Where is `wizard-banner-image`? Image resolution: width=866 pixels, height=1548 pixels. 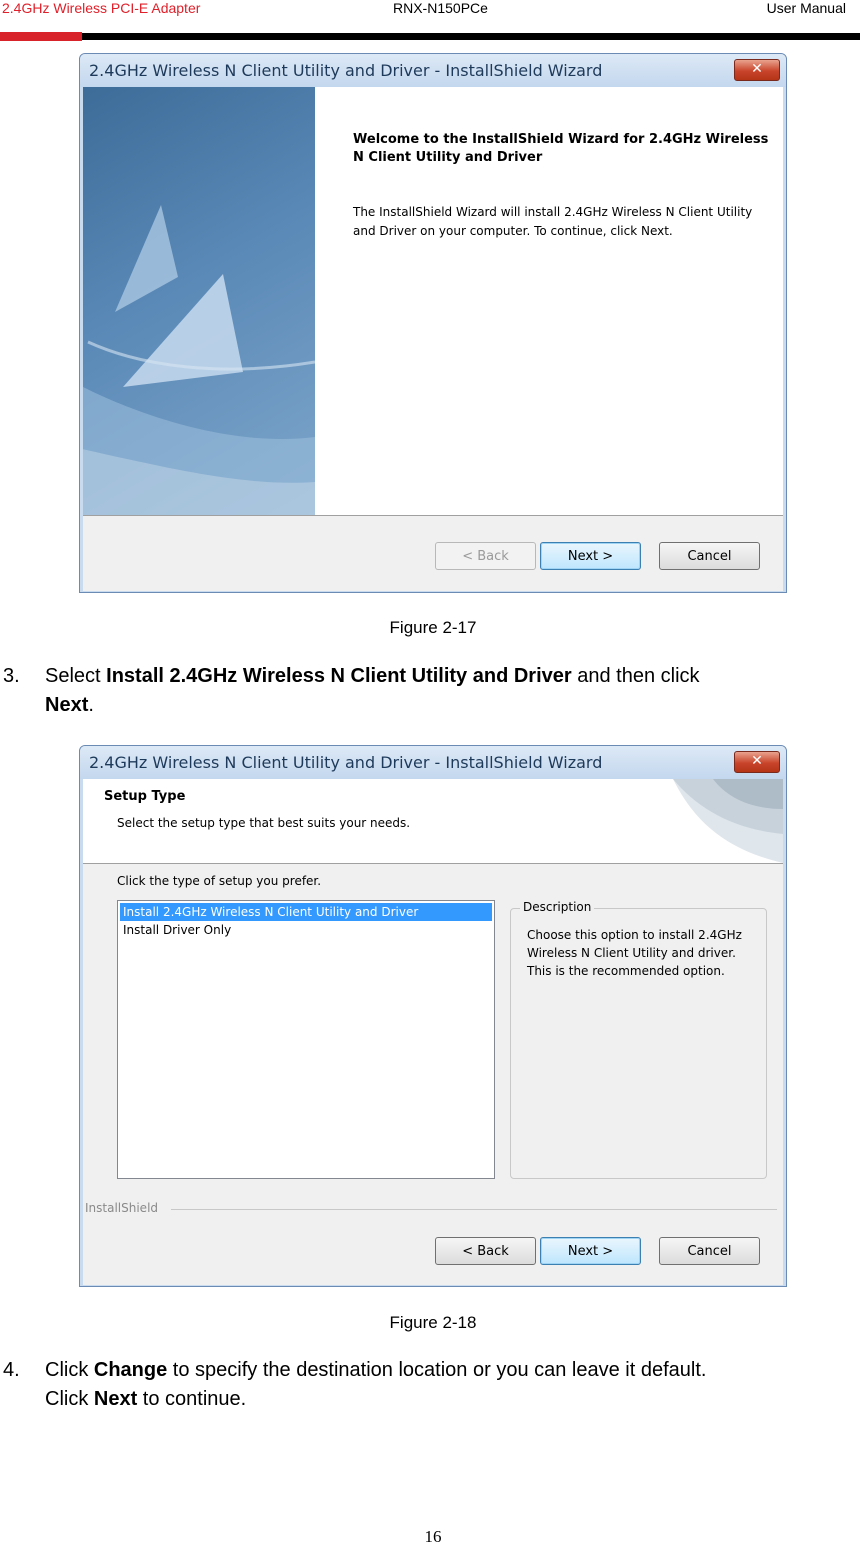 wizard-banner-image is located at coordinates (199, 301).